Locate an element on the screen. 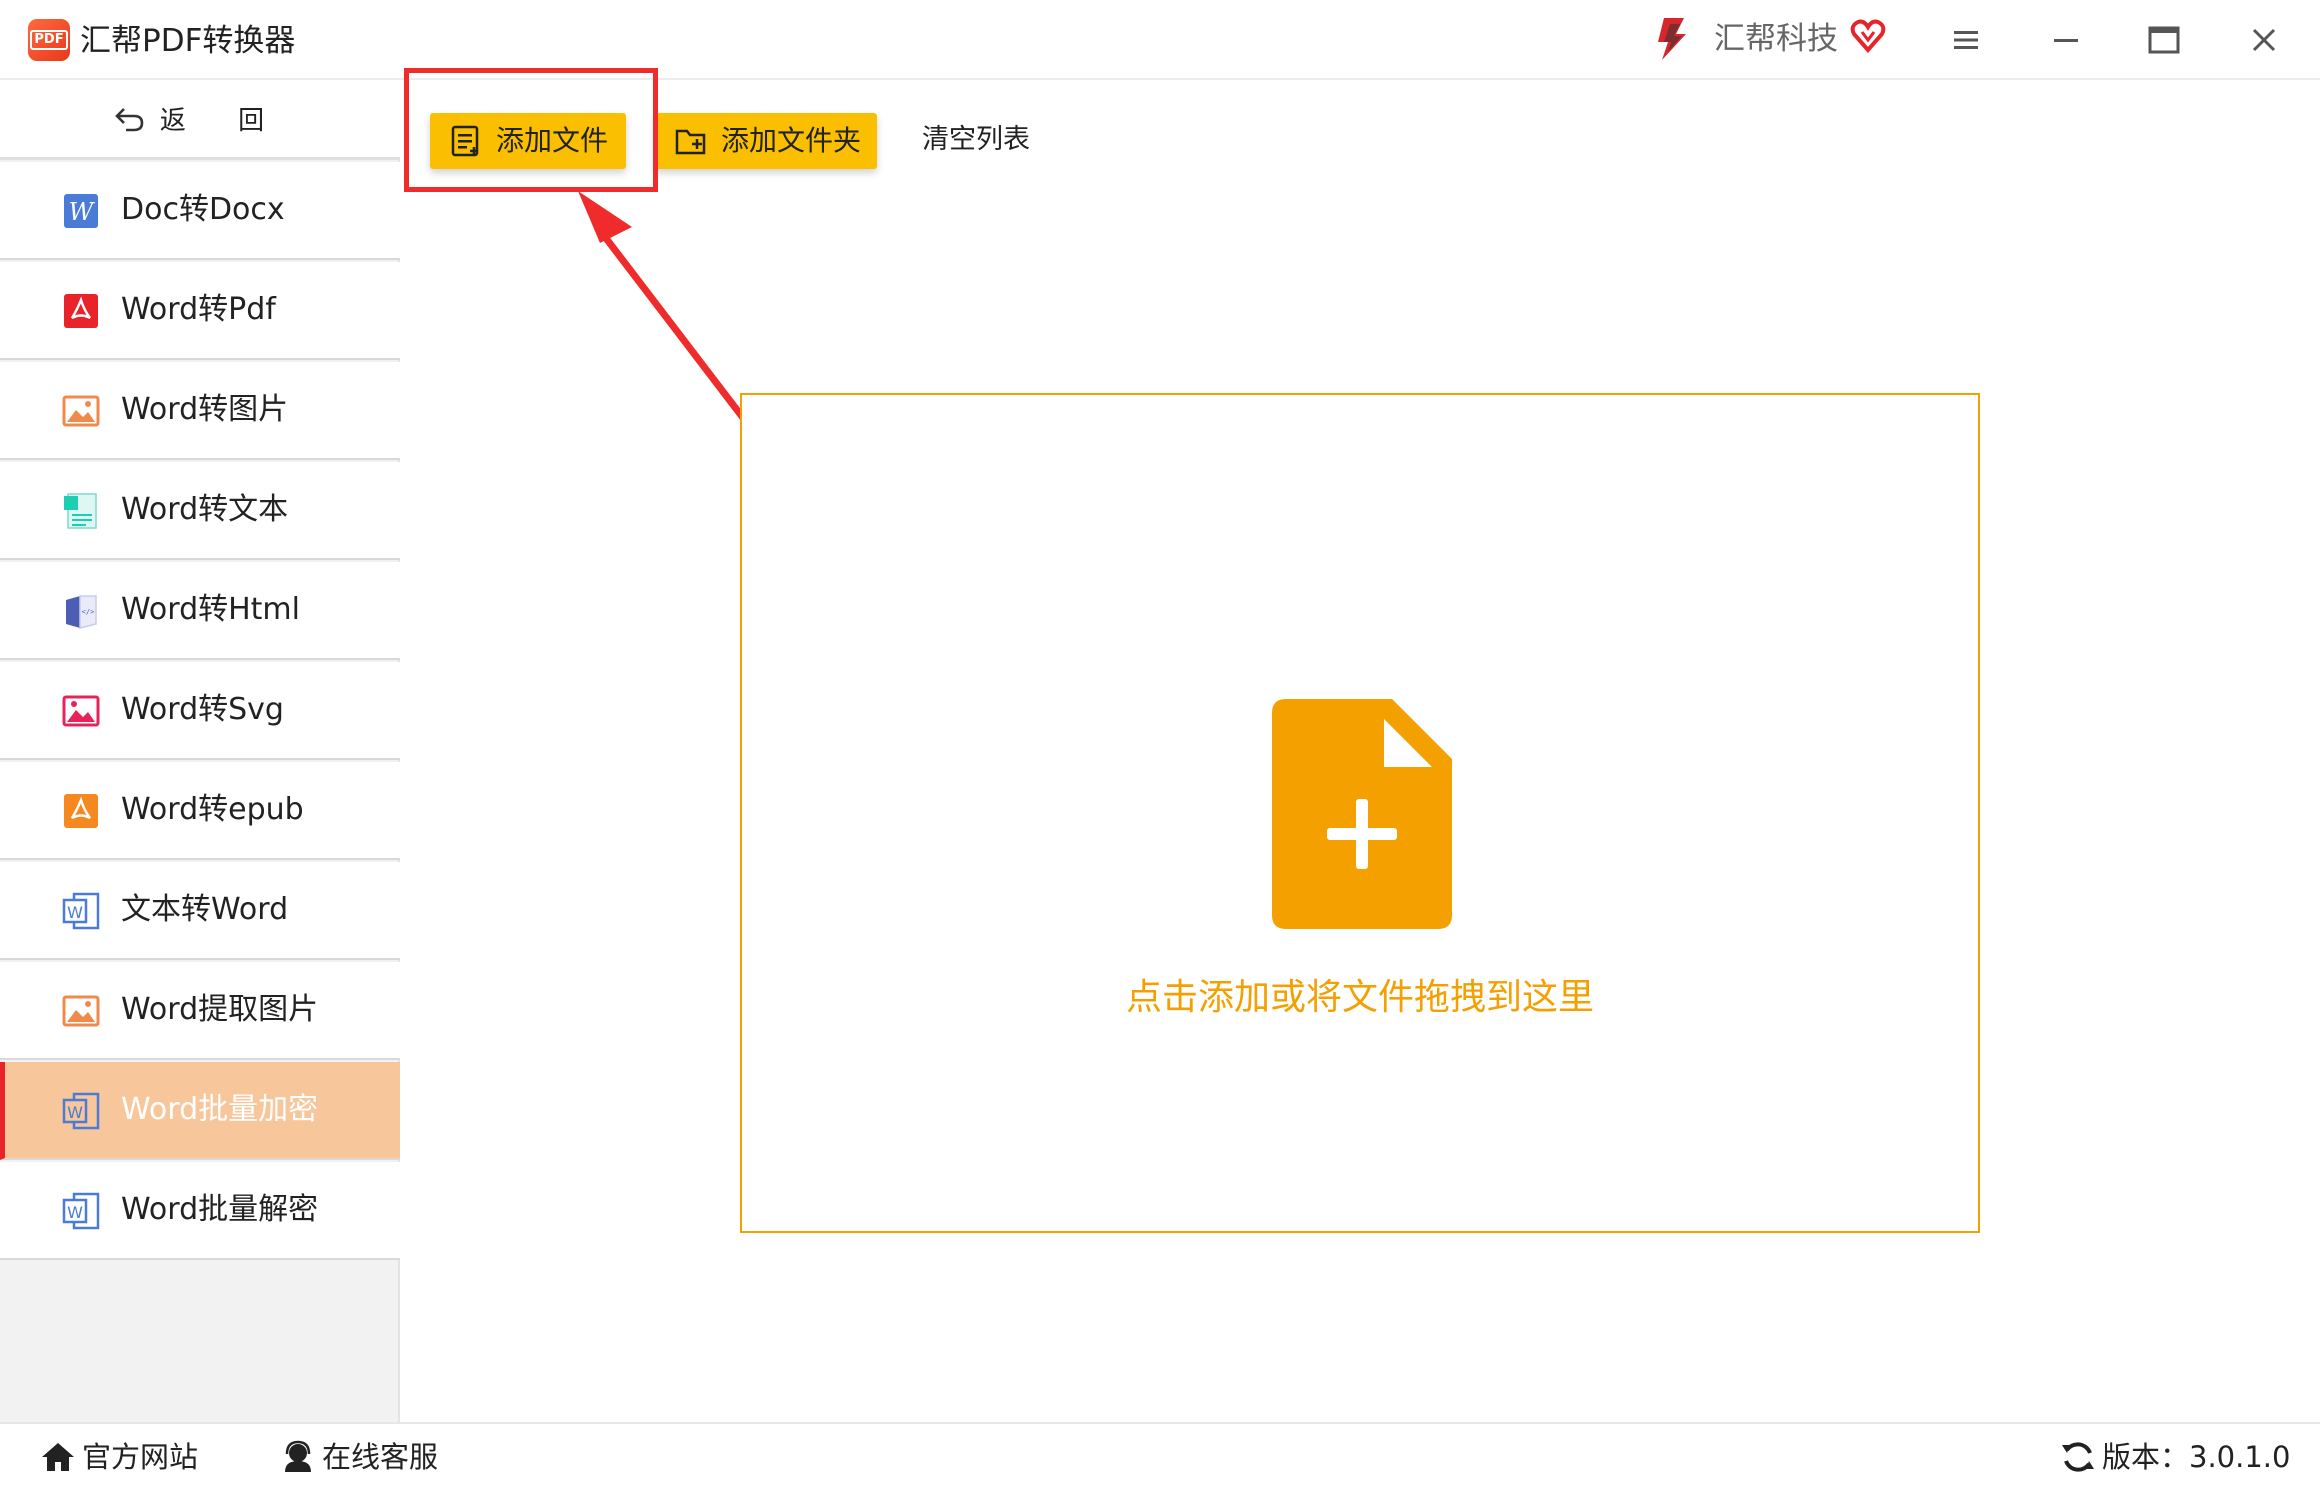  app-logo-text: PDF is located at coordinates (49, 40).